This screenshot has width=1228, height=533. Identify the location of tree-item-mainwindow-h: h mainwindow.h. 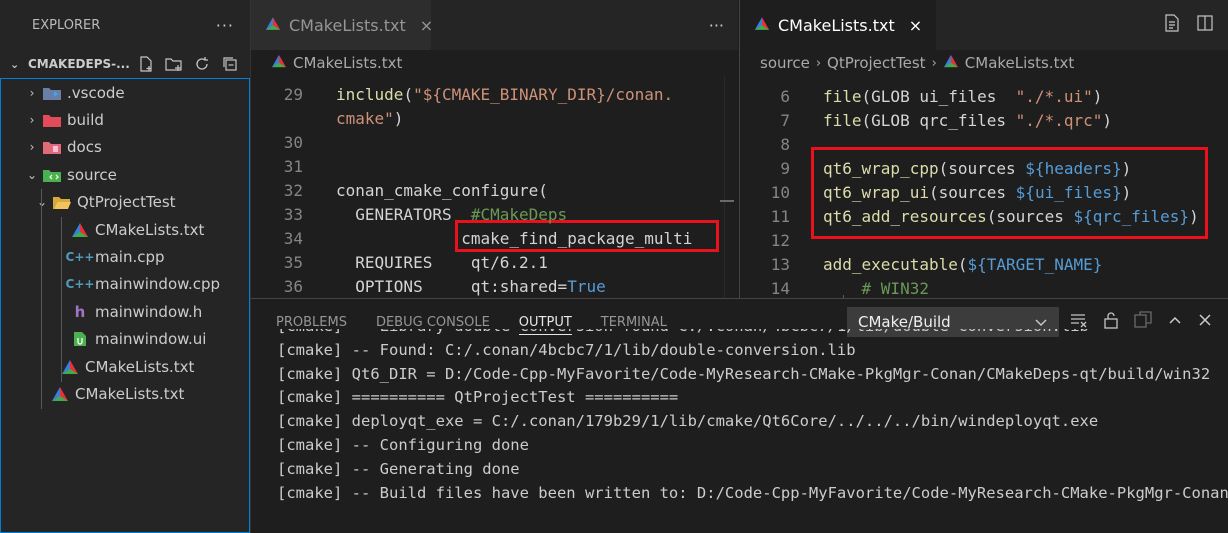
(125, 311).